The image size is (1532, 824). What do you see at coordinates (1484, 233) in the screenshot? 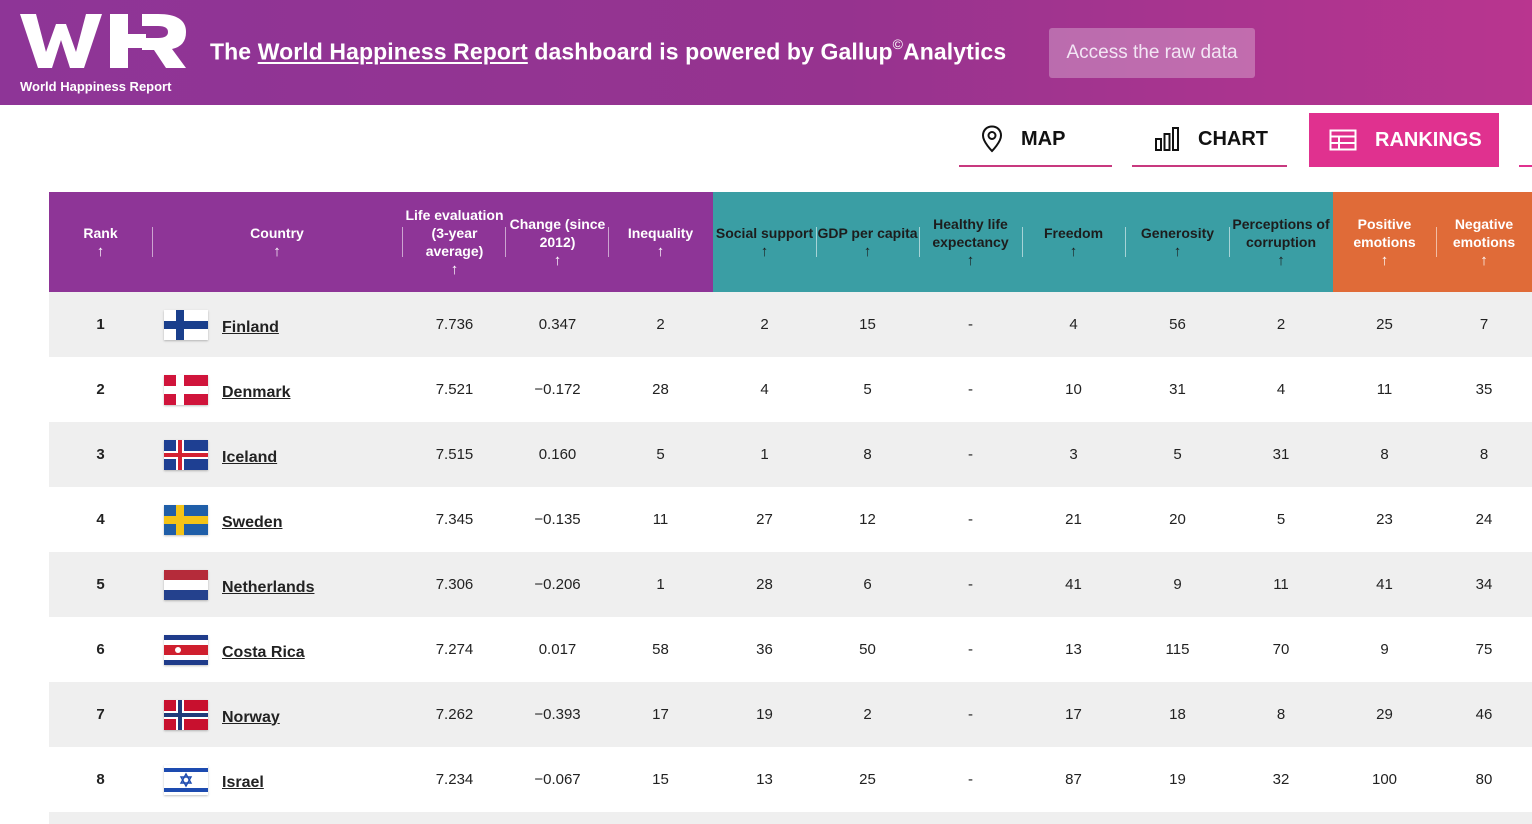
I see `column-header-label: Negative emotions` at bounding box center [1484, 233].